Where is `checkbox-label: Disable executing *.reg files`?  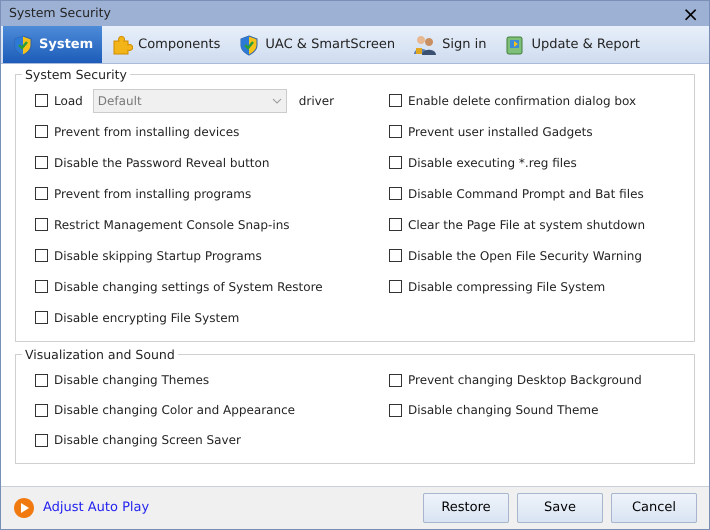
checkbox-label: Disable executing *.reg files is located at coordinates (492, 163).